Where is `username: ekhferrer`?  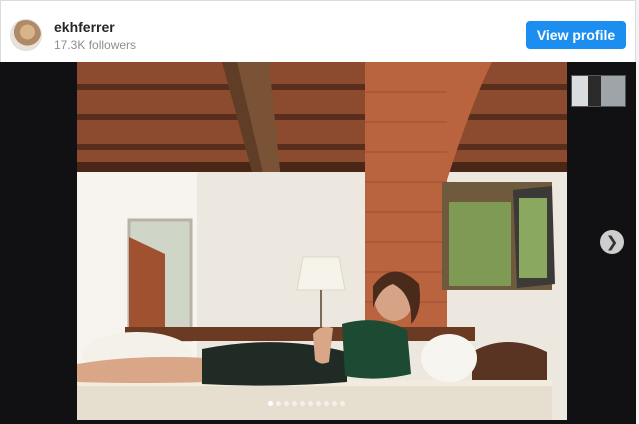 username: ekhferrer is located at coordinates (84, 27).